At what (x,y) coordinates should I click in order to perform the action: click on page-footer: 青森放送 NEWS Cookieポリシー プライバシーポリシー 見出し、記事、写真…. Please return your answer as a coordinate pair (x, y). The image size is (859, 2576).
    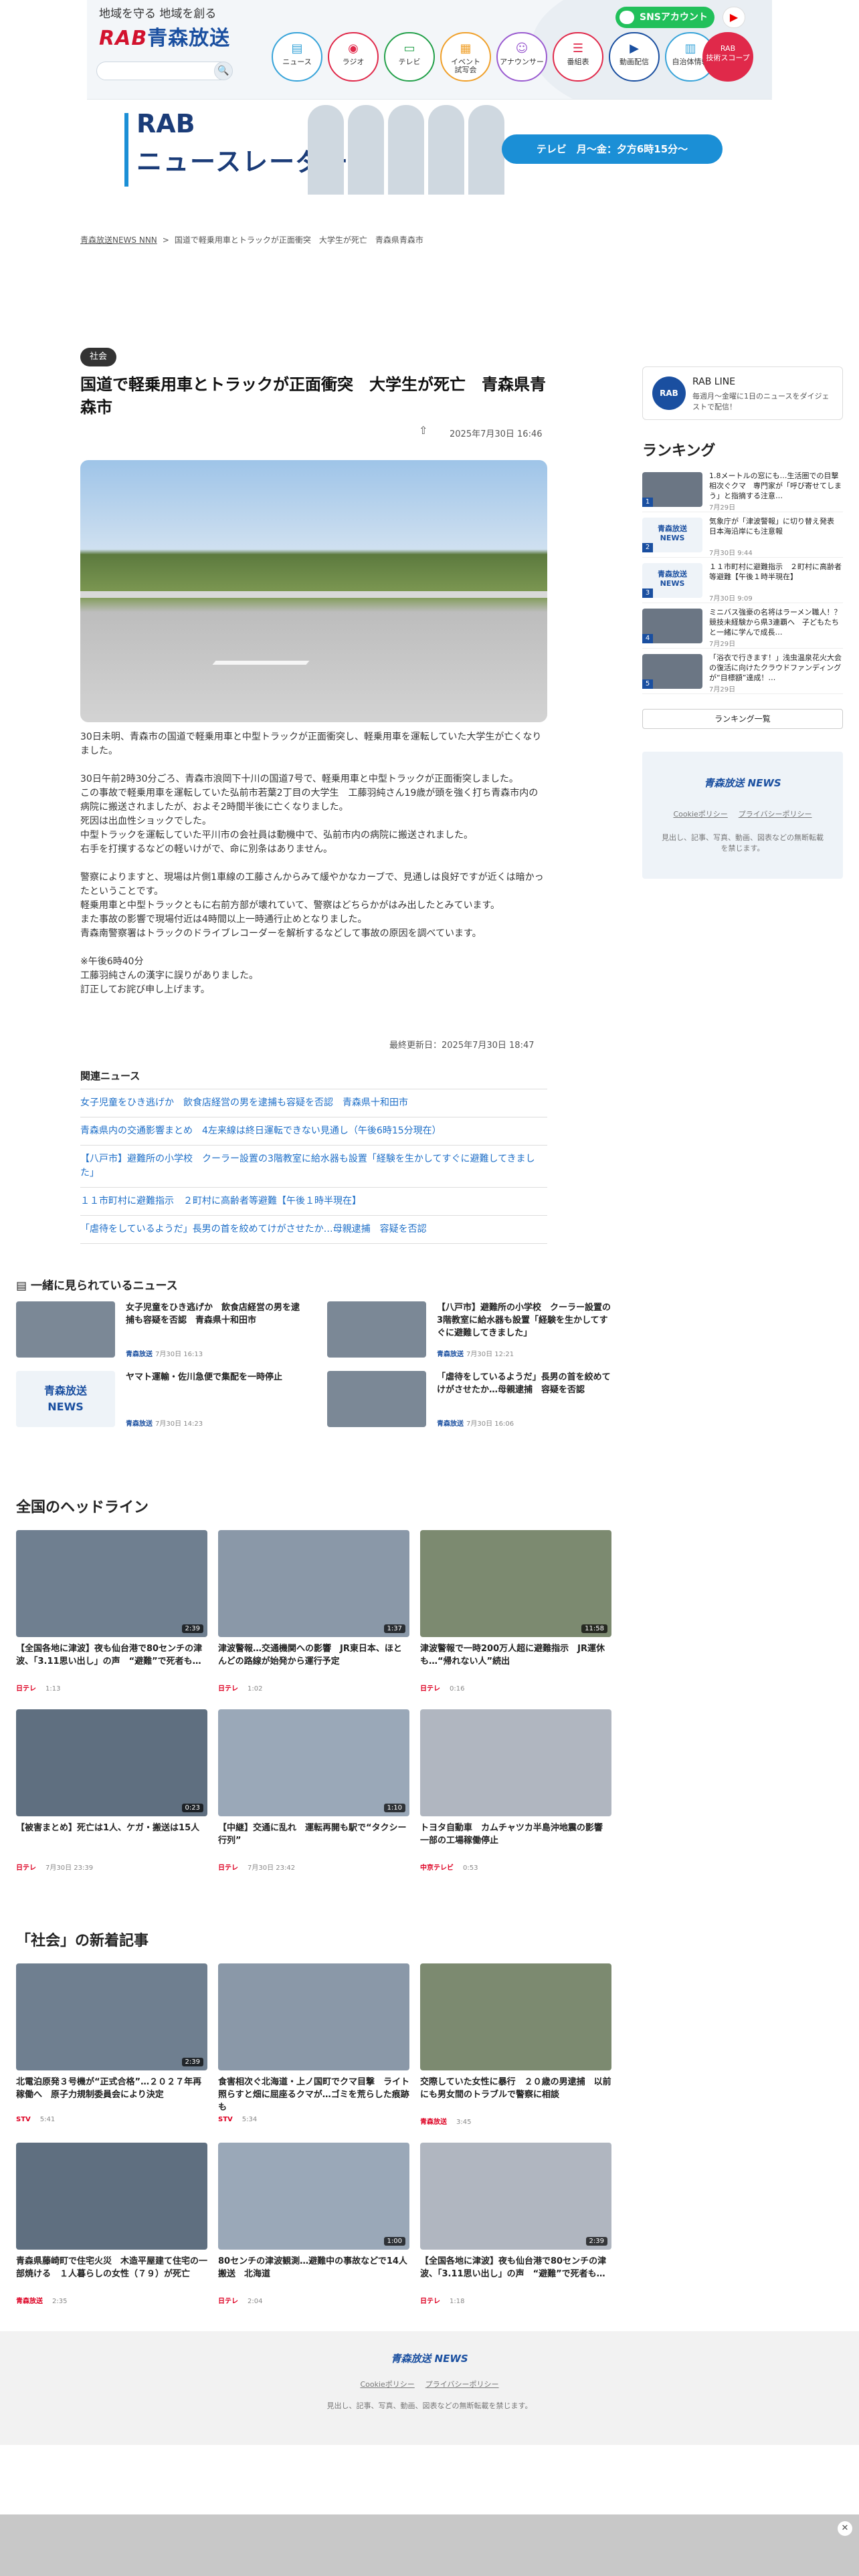
    Looking at the image, I should click on (429, 2388).